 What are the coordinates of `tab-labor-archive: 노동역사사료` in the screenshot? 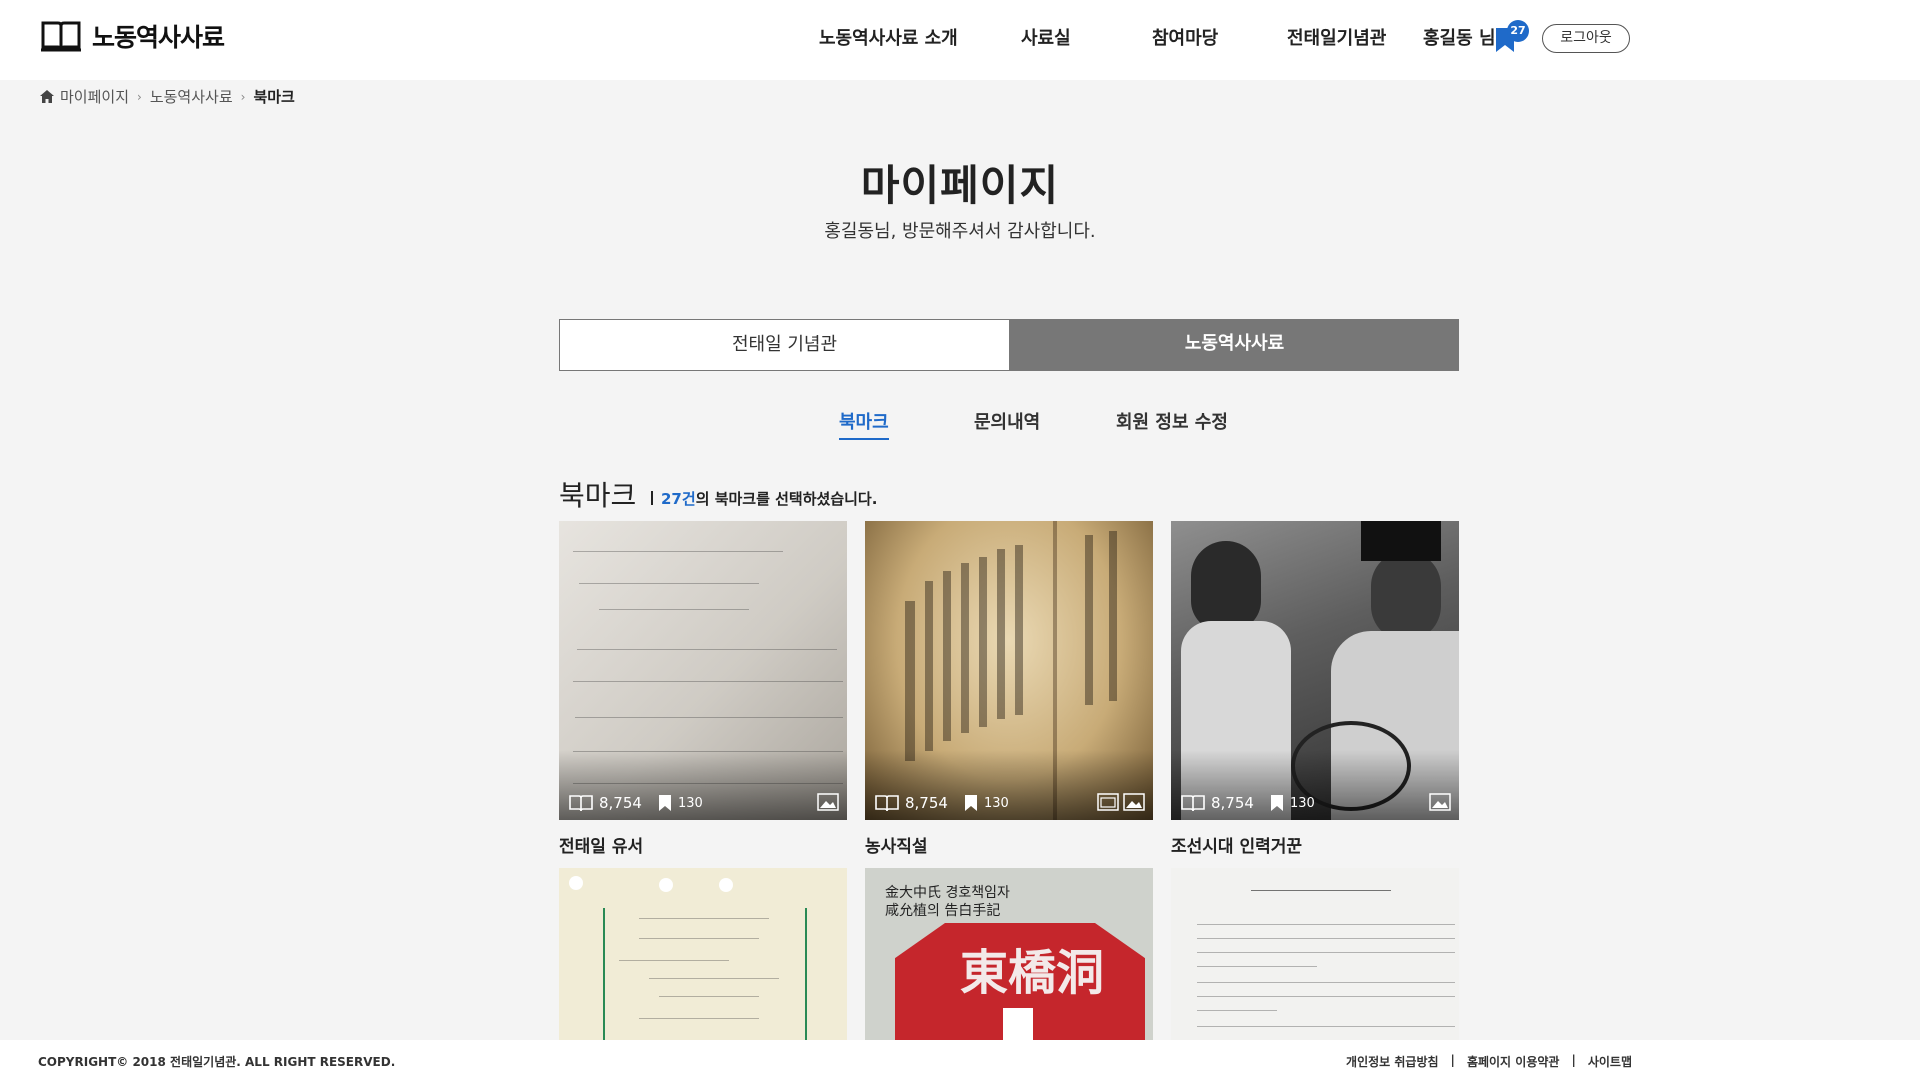 It's located at (1234, 345).